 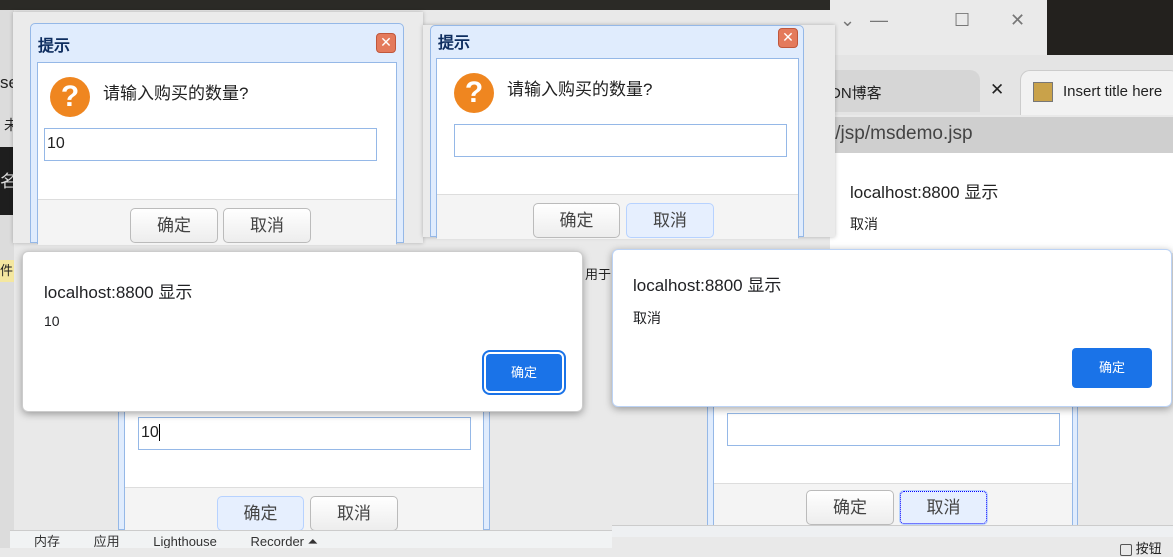 What do you see at coordinates (879, 20) in the screenshot?
I see `minimize-button: —` at bounding box center [879, 20].